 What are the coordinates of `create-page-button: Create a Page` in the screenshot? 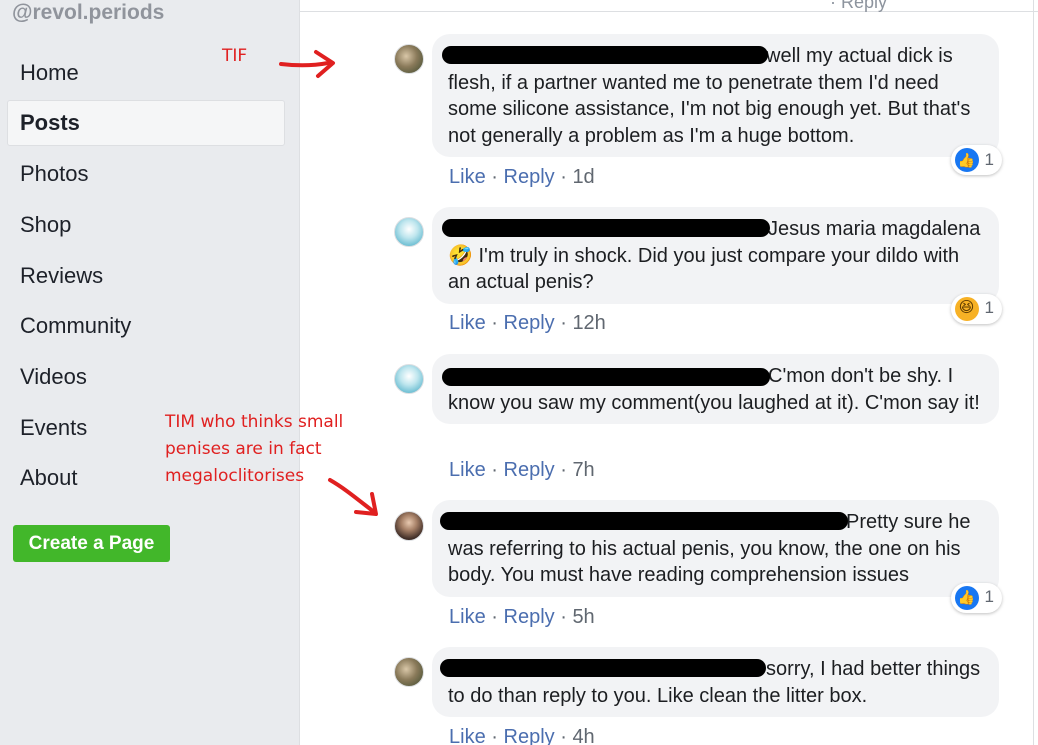 It's located at (91, 543).